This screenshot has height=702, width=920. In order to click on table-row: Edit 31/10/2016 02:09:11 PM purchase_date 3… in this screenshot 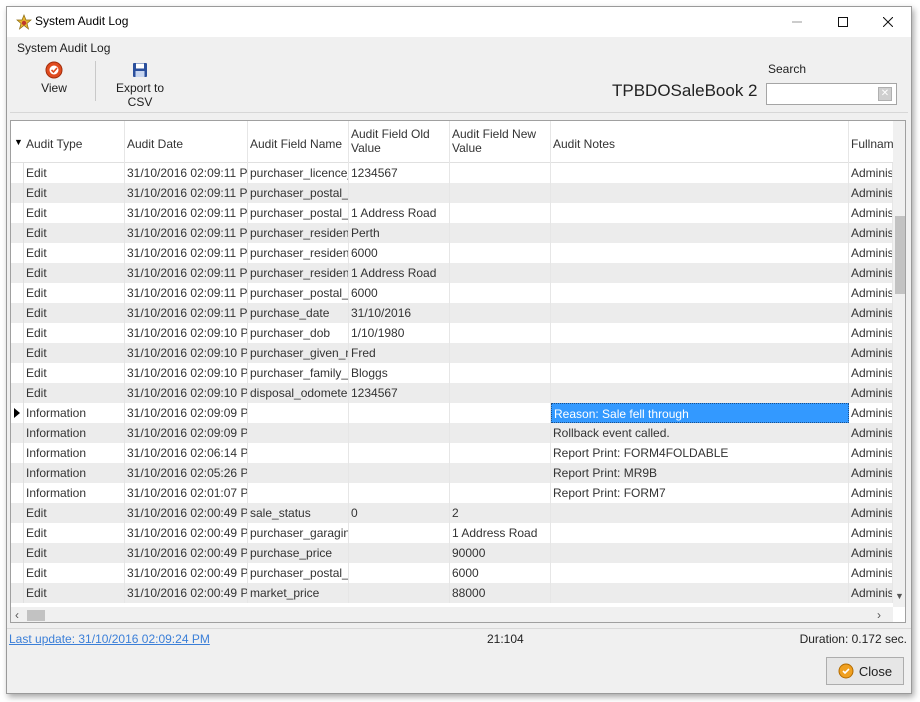, I will do `click(452, 313)`.